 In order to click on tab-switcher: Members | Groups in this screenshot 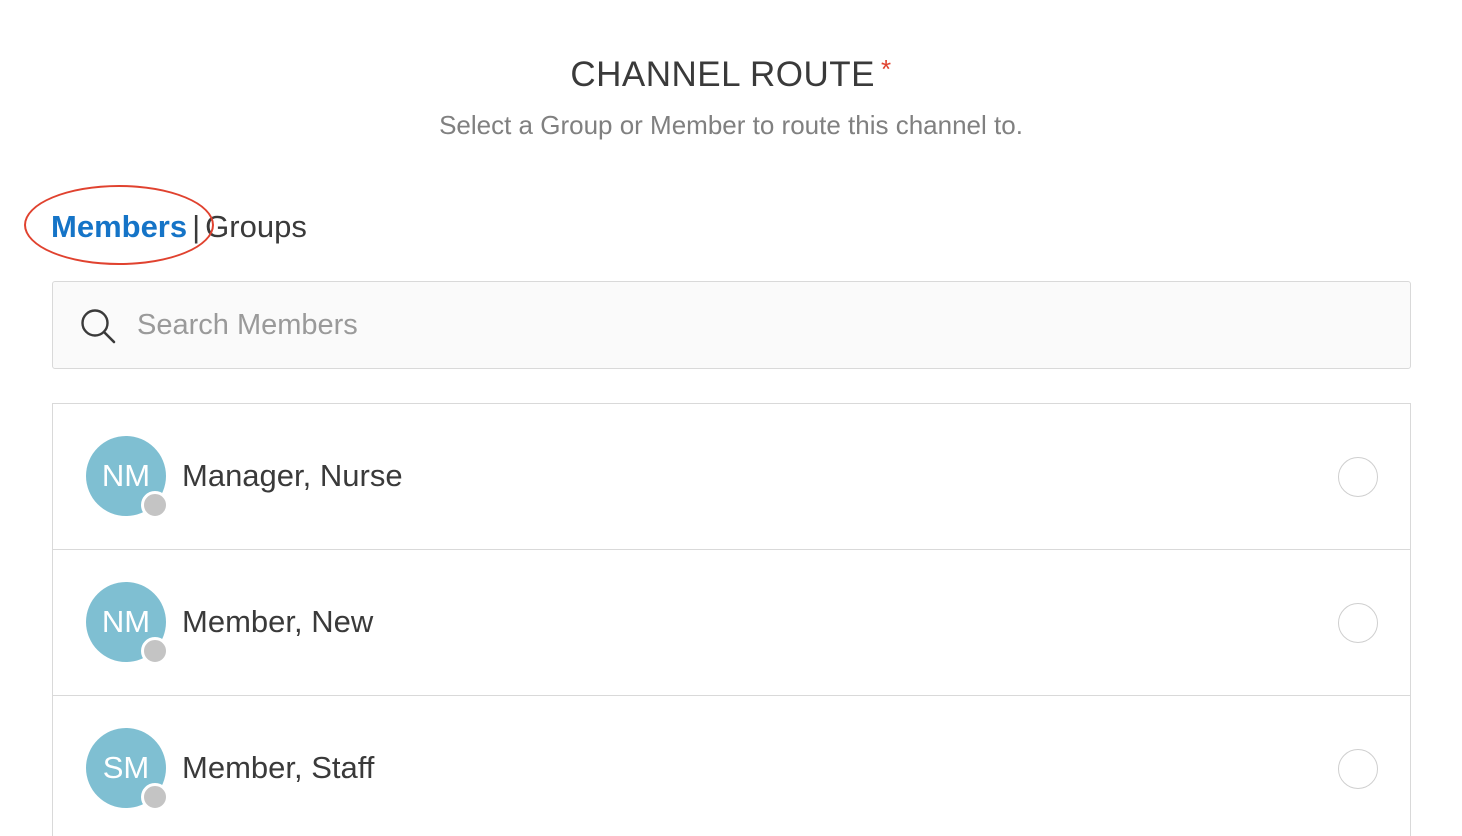, I will do `click(179, 227)`.